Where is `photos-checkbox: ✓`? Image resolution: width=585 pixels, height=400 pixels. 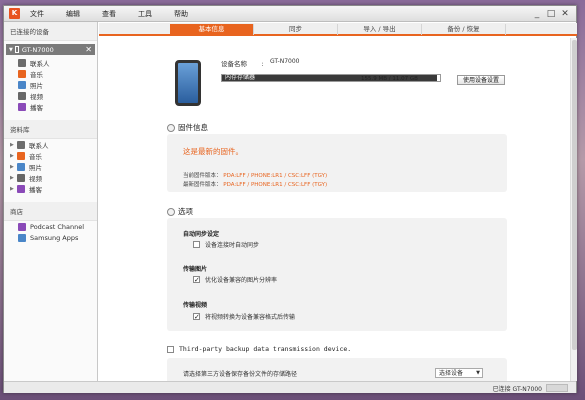
photos-checkbox: ✓ is located at coordinates (196, 280).